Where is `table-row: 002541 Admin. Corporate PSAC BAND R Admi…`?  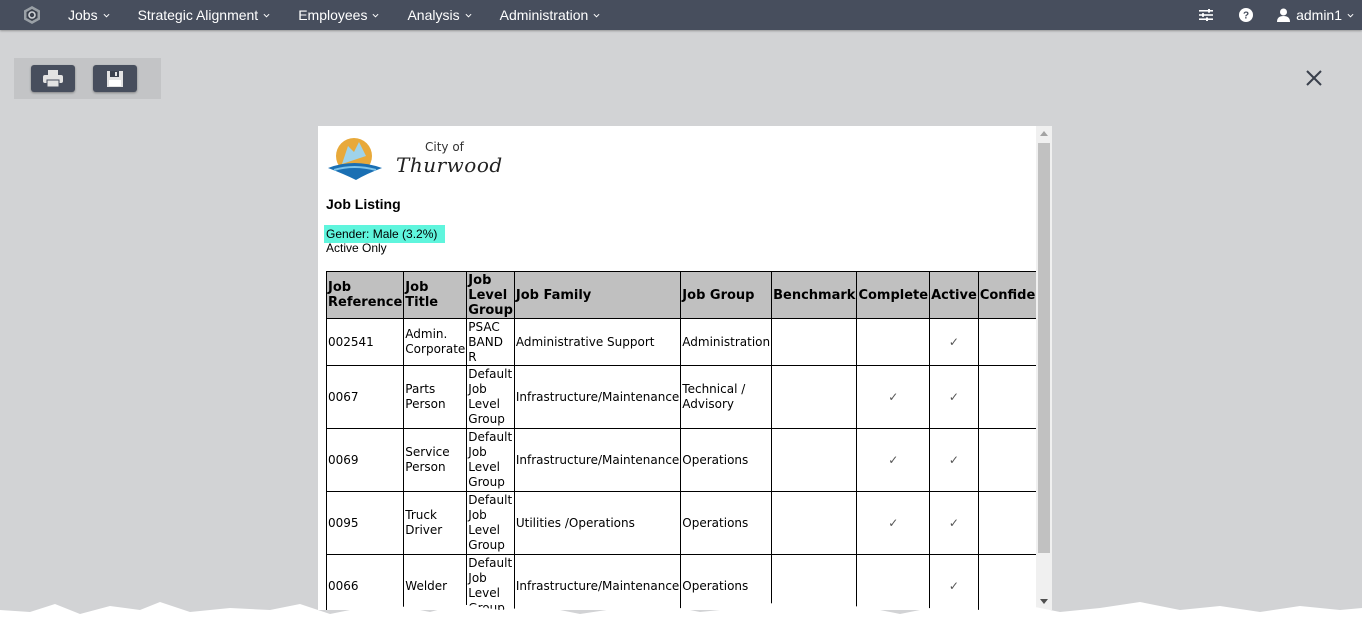 table-row: 002541 Admin. Corporate PSAC BAND R Admi… is located at coordinates (688, 342).